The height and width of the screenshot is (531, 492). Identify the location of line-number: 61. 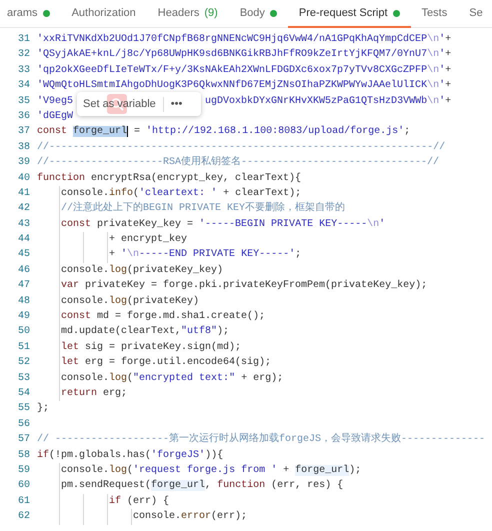
(23, 501).